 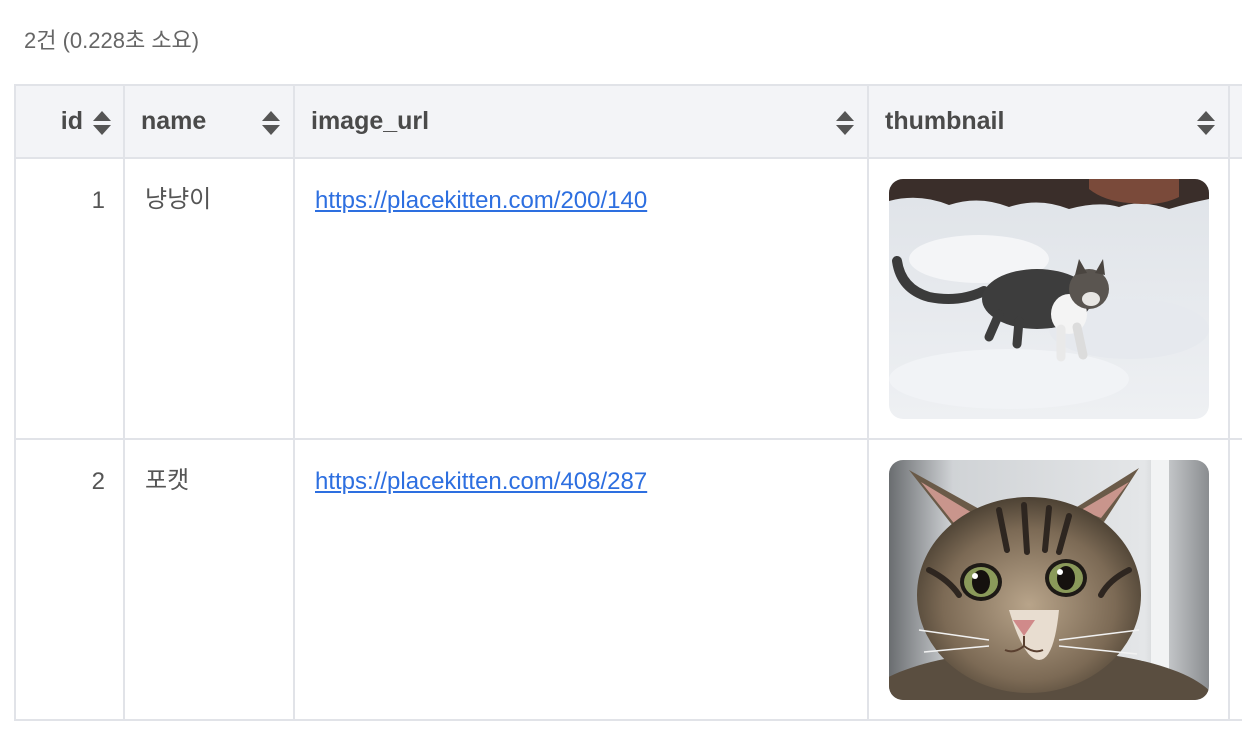 I want to click on column-header-id: id, so click(x=69, y=121).